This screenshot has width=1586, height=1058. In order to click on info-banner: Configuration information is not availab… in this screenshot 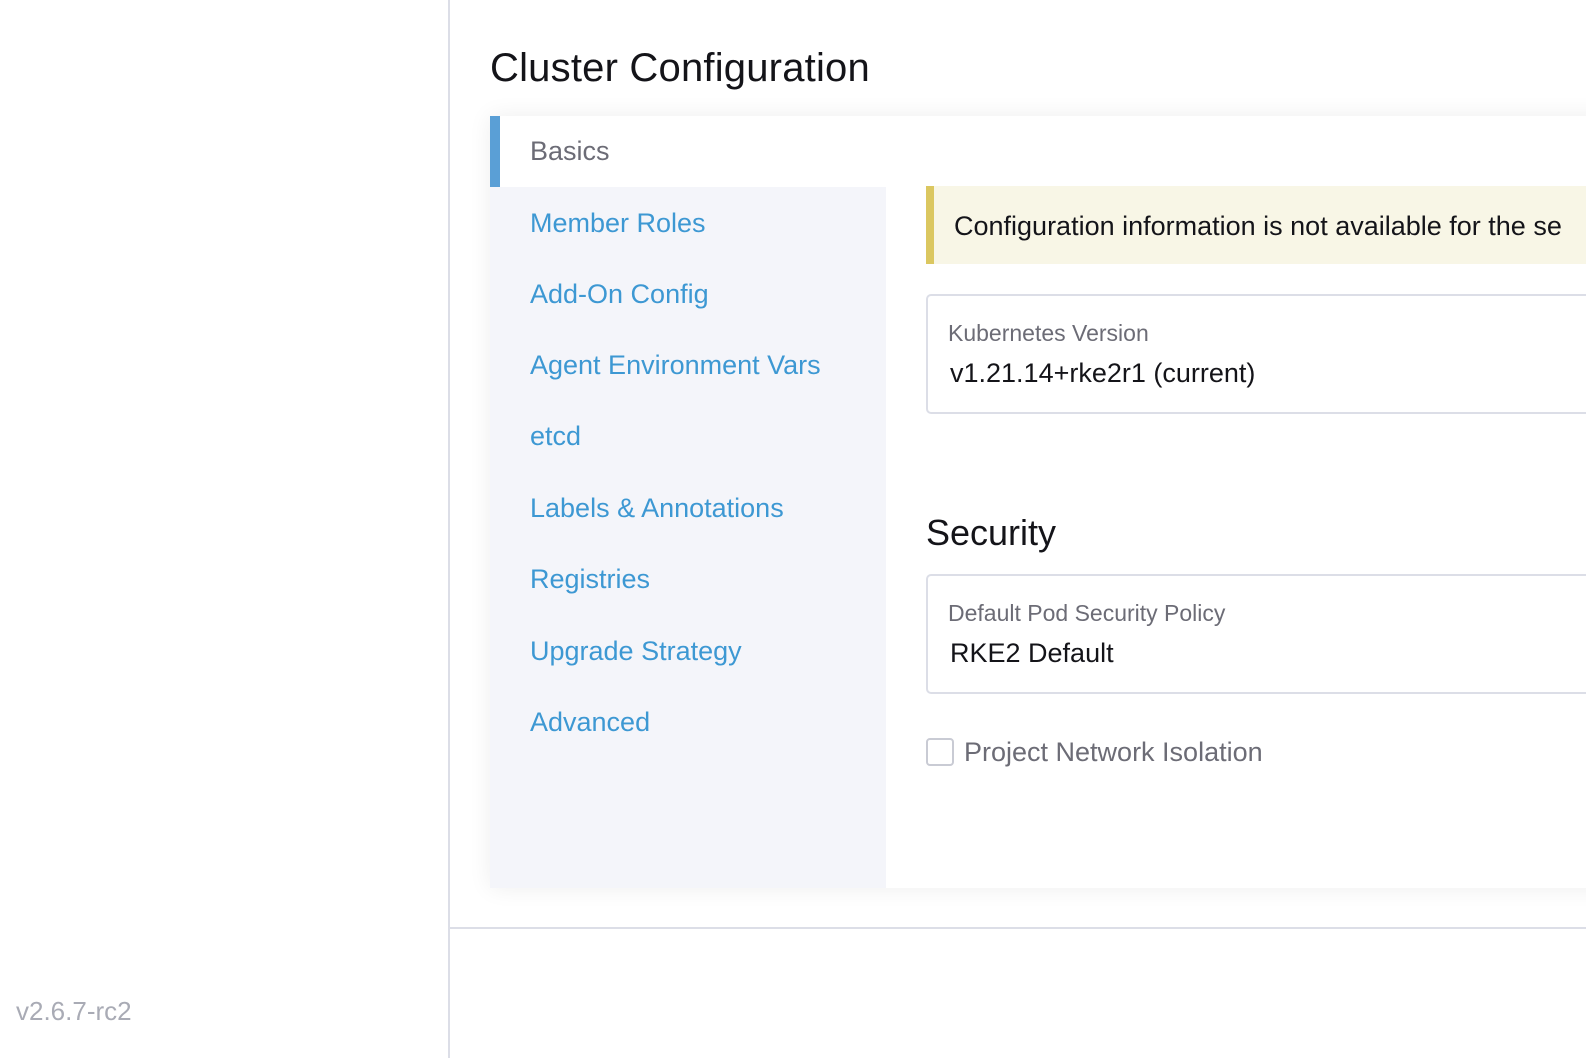, I will do `click(1256, 225)`.